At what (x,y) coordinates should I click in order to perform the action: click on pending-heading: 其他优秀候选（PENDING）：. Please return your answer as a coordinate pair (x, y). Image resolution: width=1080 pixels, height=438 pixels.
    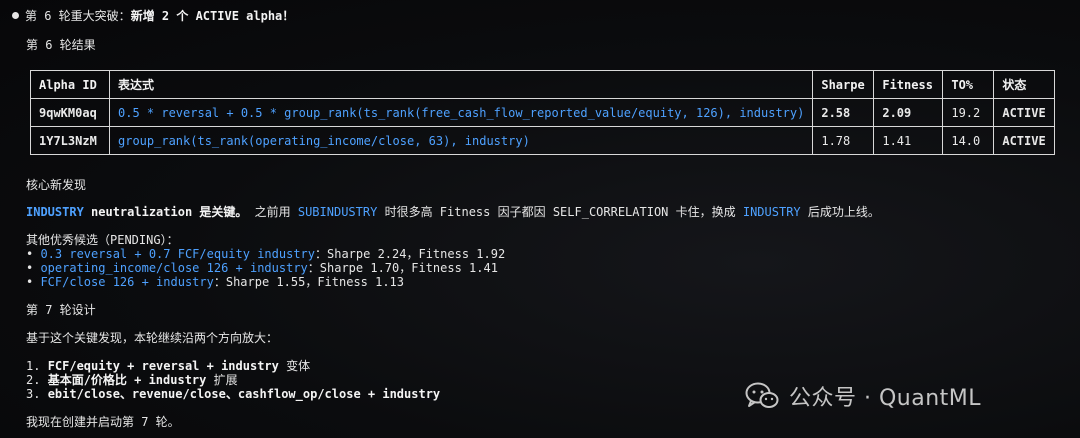
    Looking at the image, I should click on (102, 240).